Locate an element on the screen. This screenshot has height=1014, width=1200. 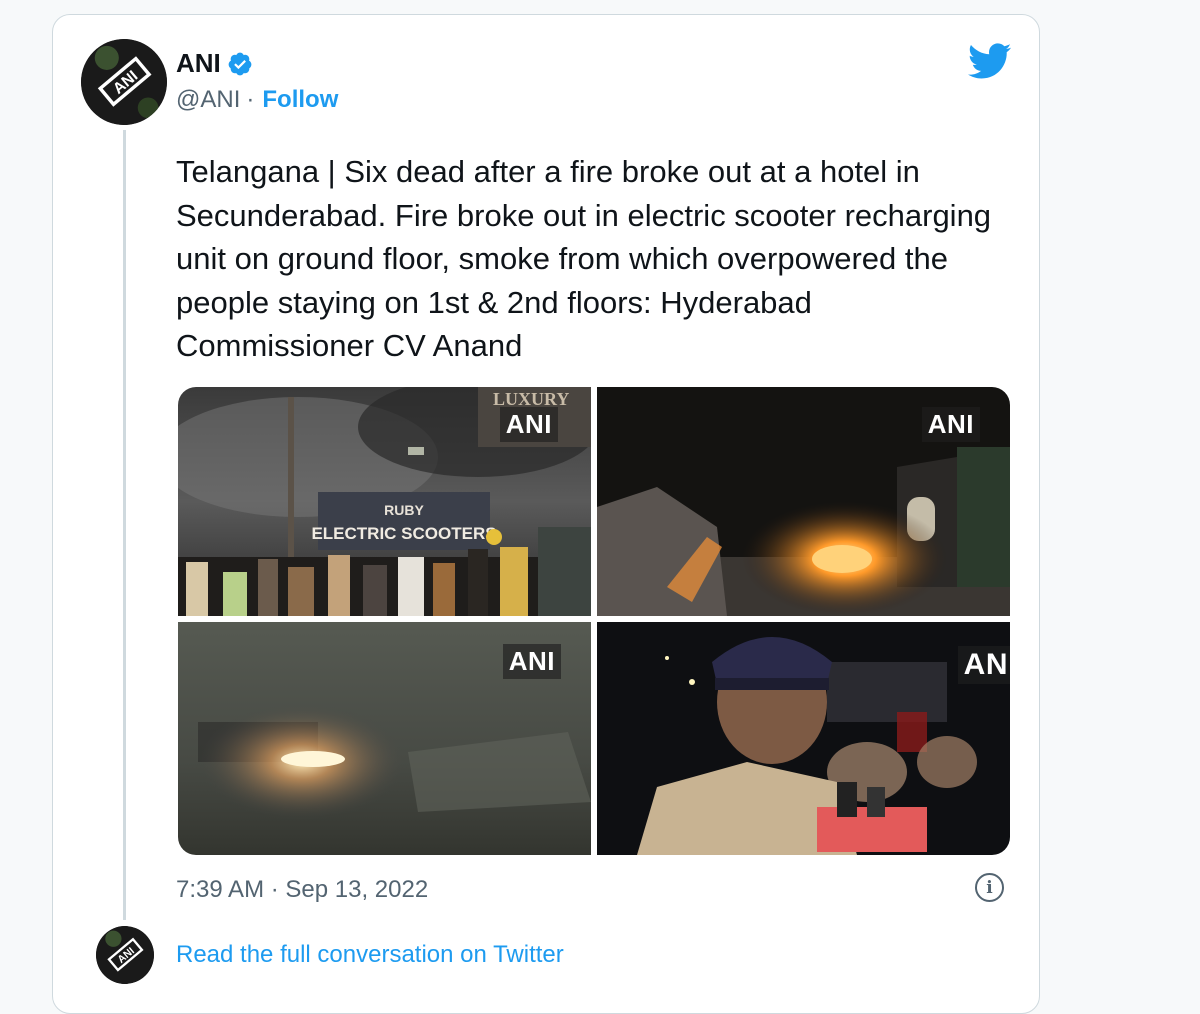
commissioner-interview-photo is located at coordinates (803, 738).